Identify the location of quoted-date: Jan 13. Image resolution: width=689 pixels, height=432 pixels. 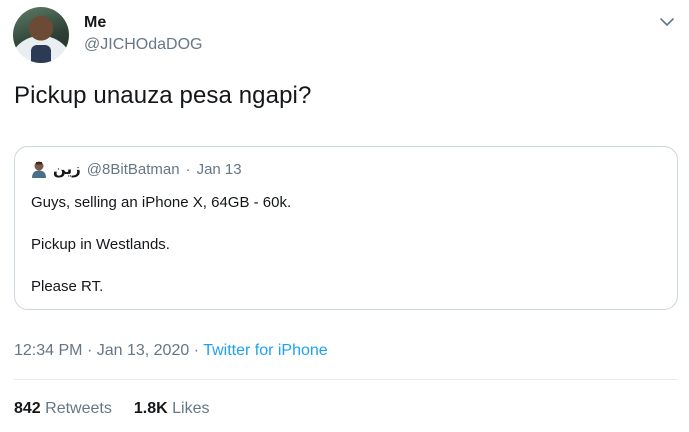
(219, 169).